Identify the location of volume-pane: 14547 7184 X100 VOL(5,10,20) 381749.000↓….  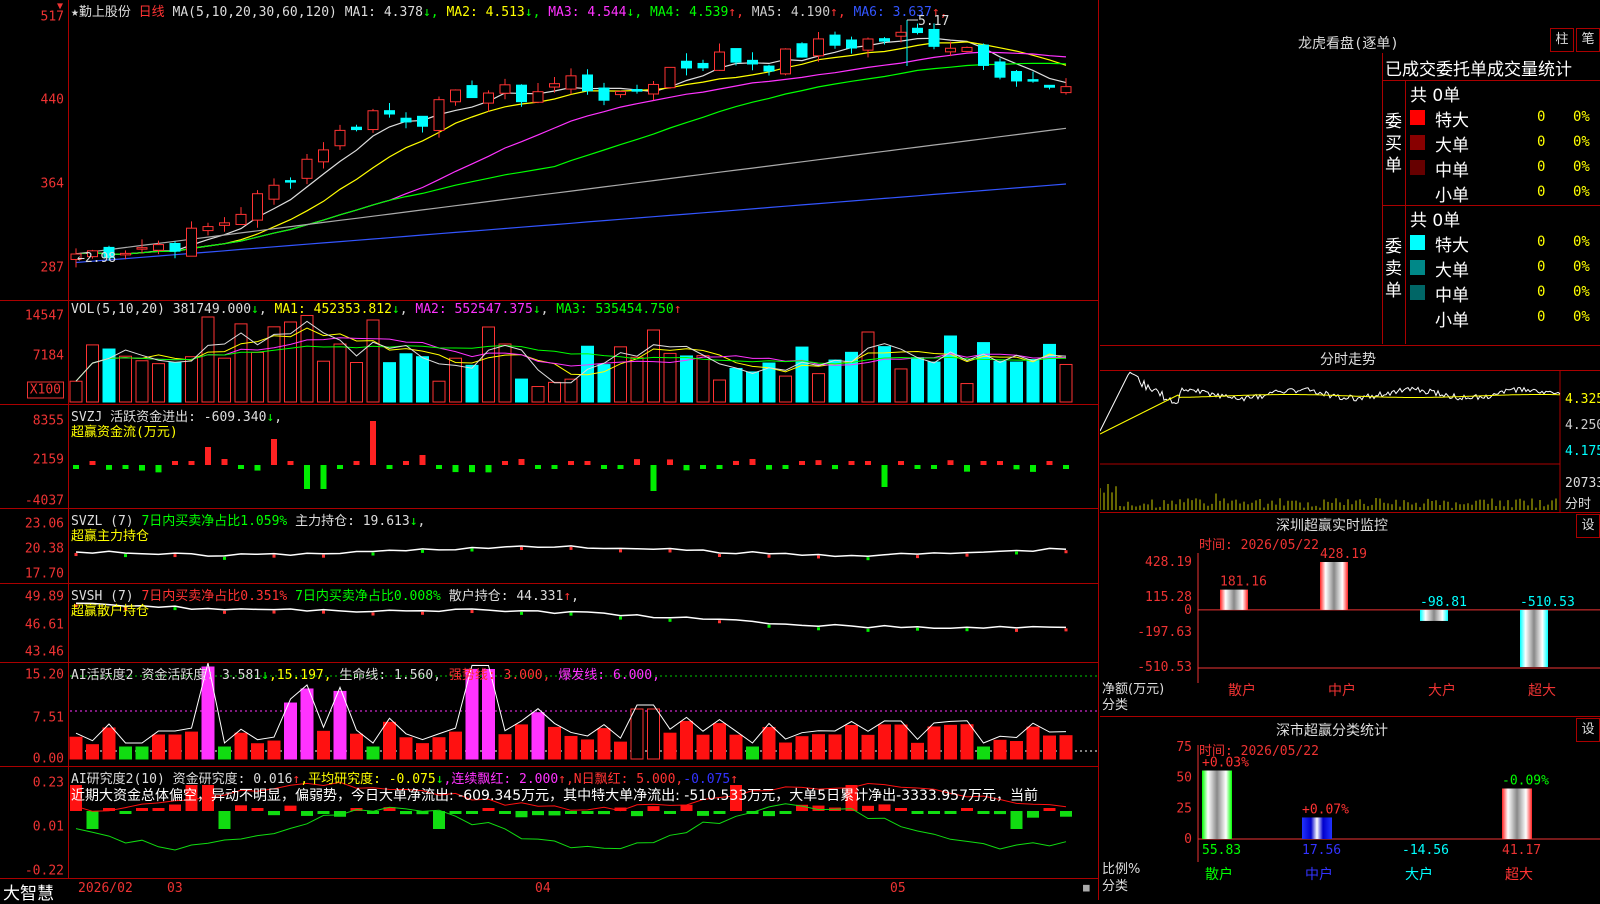
(549, 353).